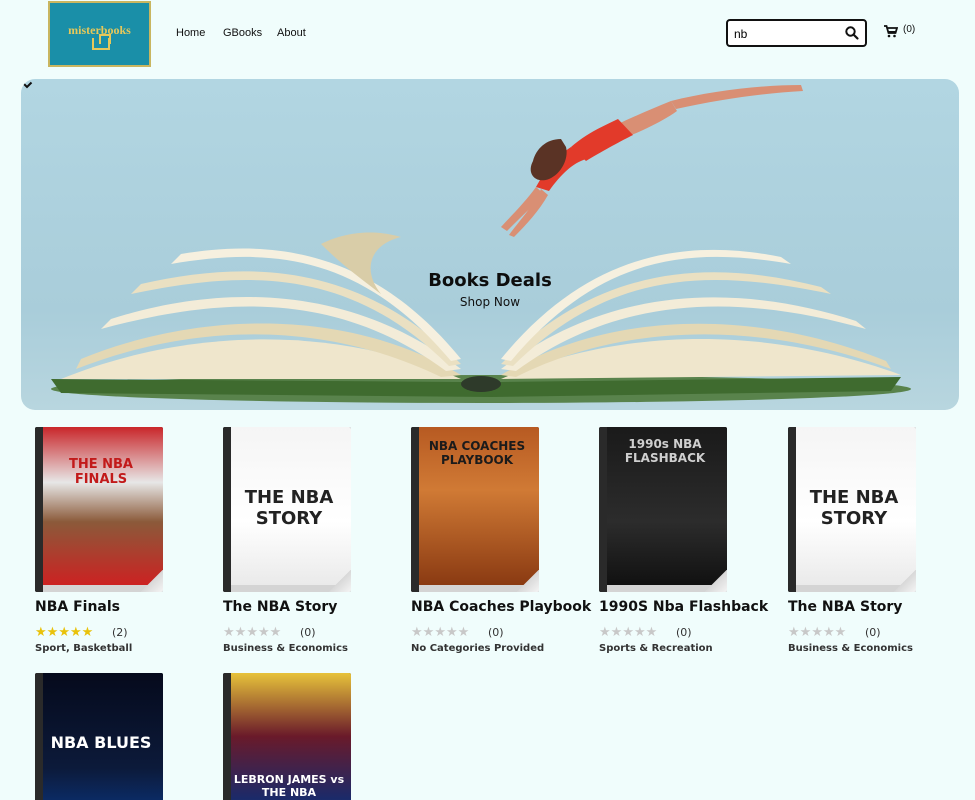  What do you see at coordinates (788, 34) in the screenshot?
I see `search-input` at bounding box center [788, 34].